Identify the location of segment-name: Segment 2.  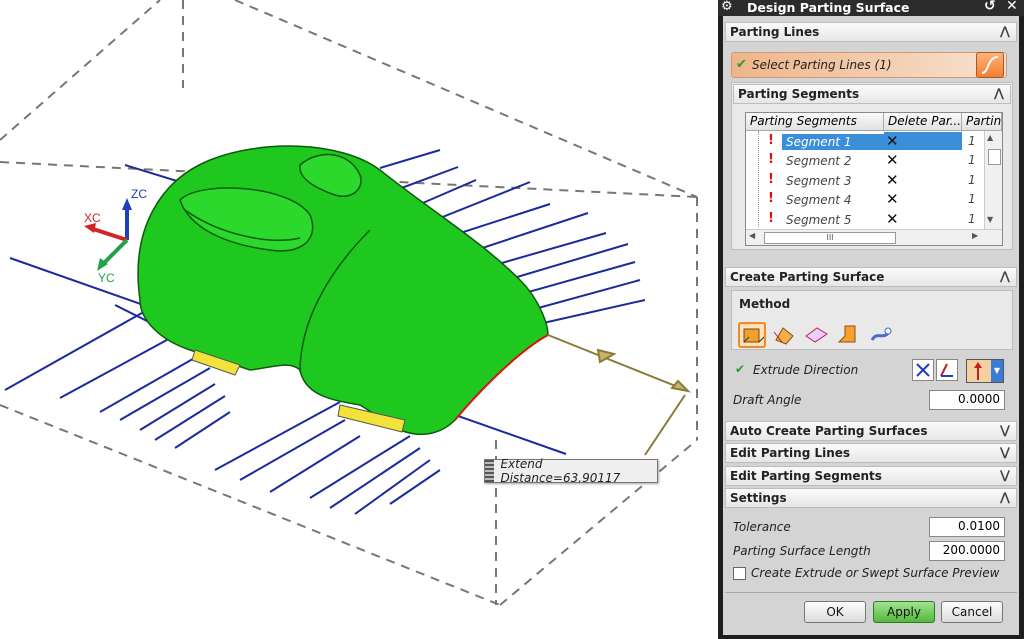
(819, 161).